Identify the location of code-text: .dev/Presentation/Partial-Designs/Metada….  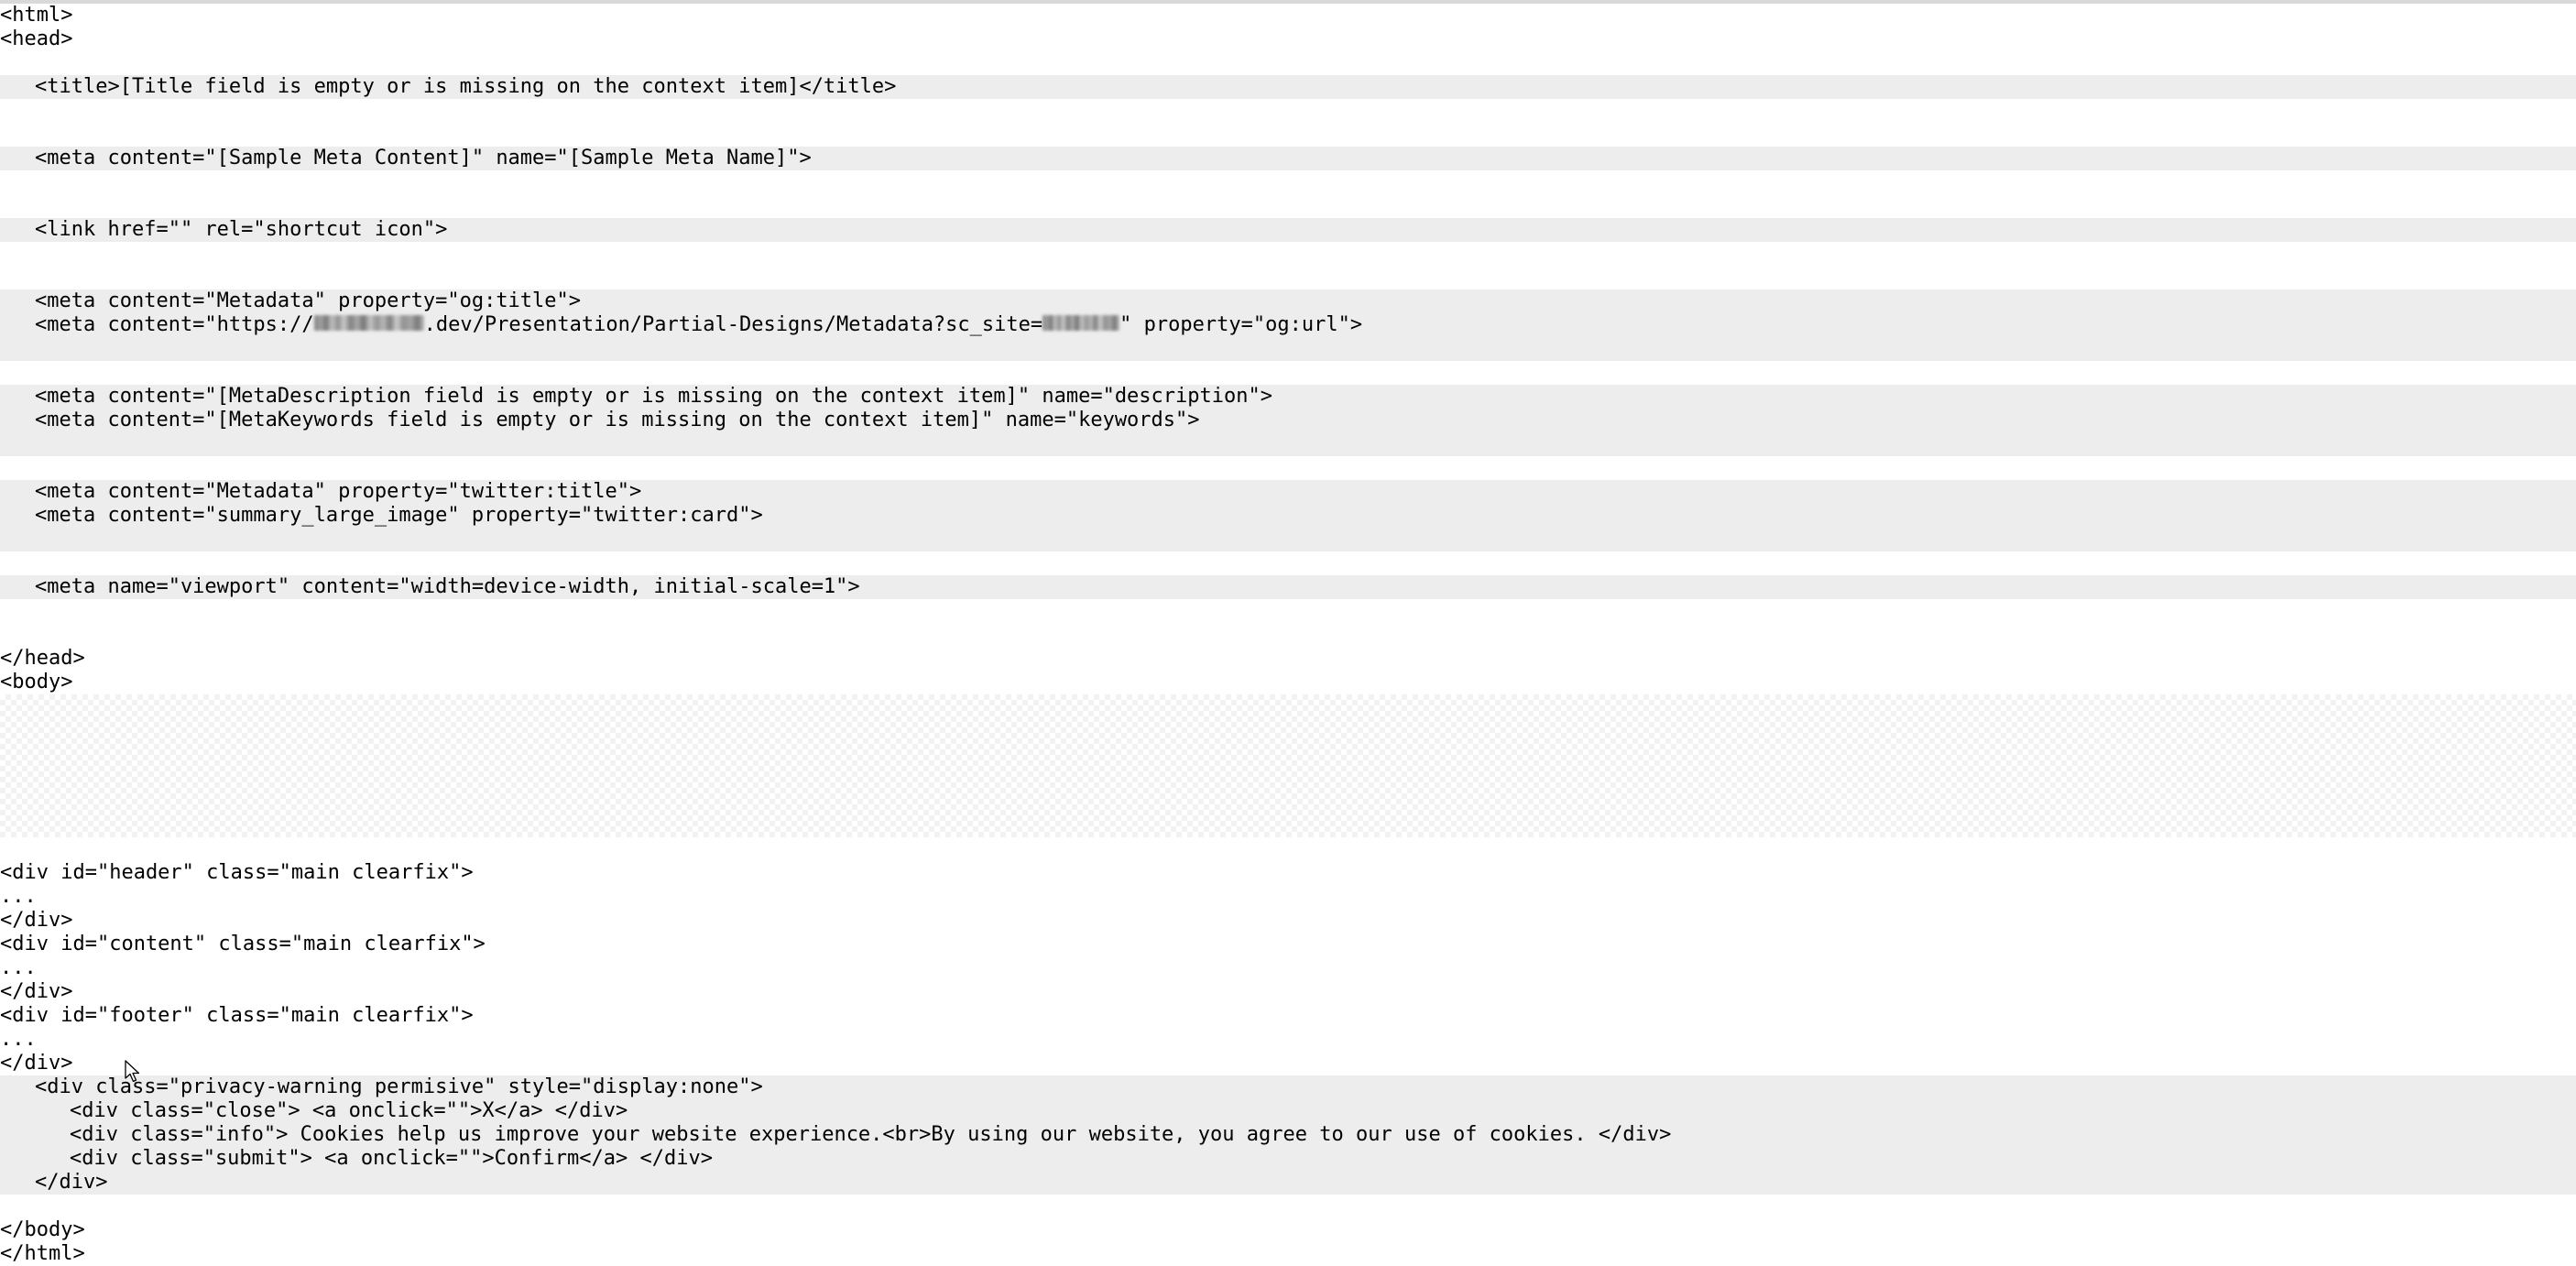
(733, 324).